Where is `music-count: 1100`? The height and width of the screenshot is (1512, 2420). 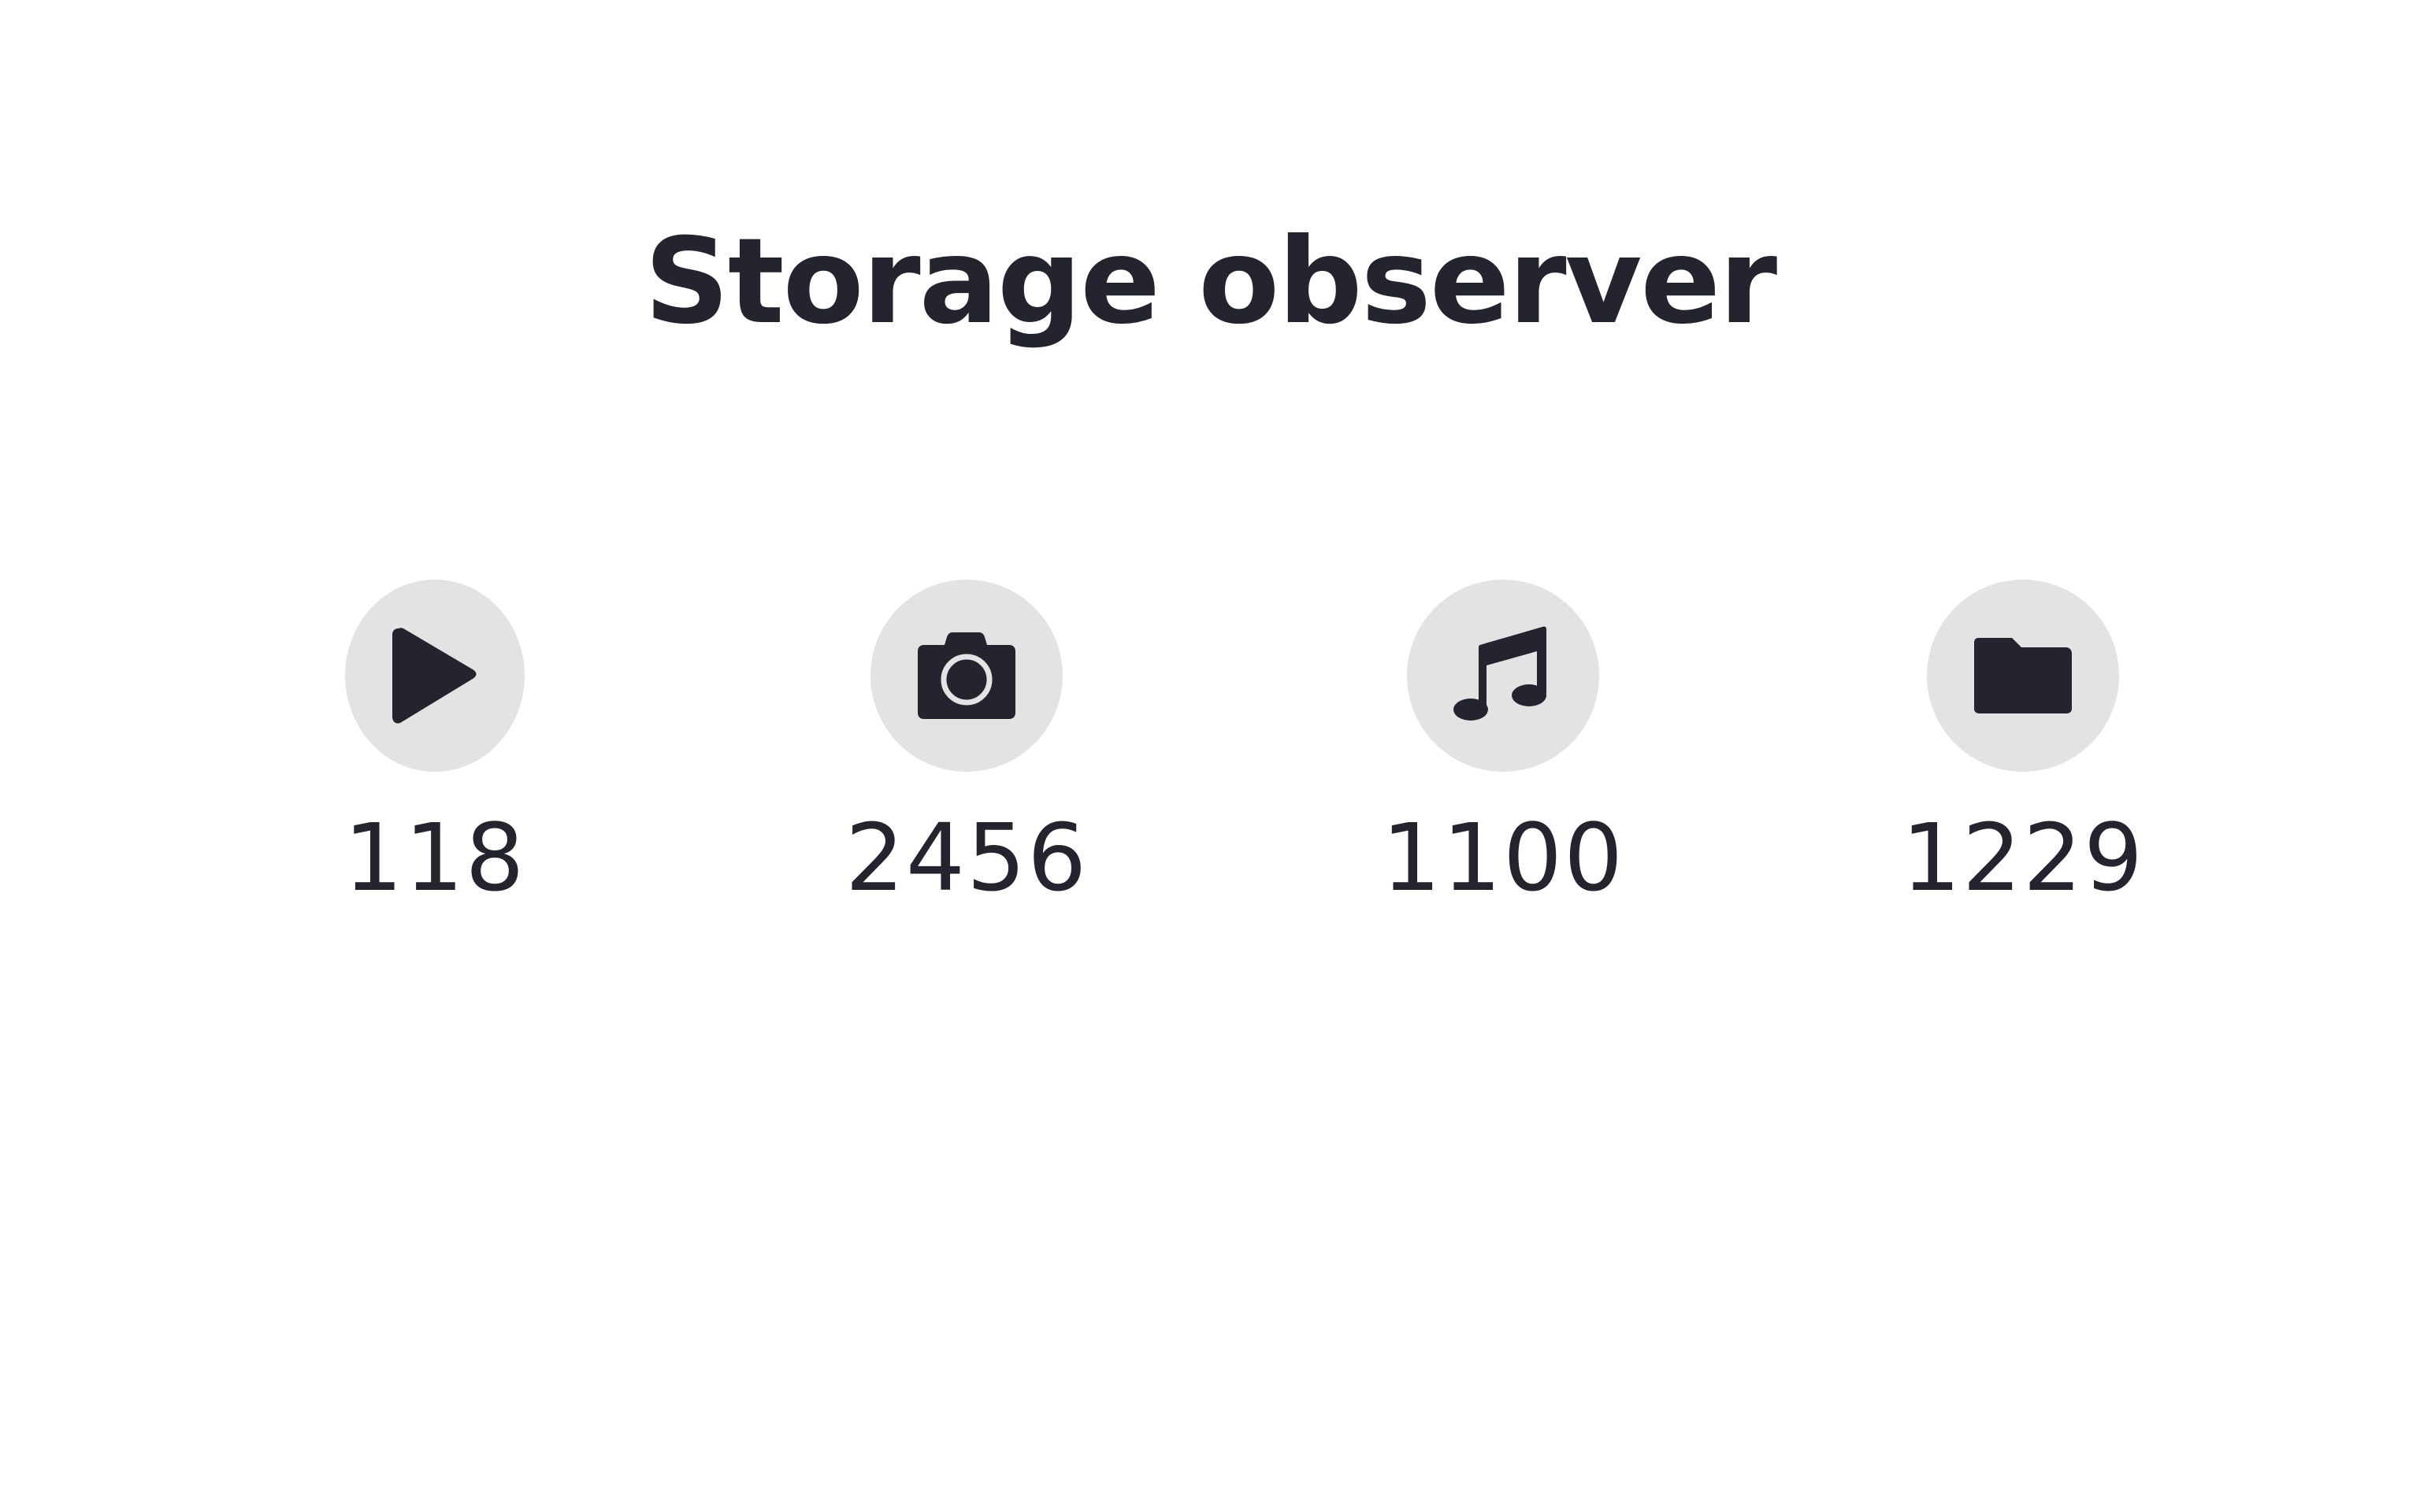
music-count: 1100 is located at coordinates (1503, 857).